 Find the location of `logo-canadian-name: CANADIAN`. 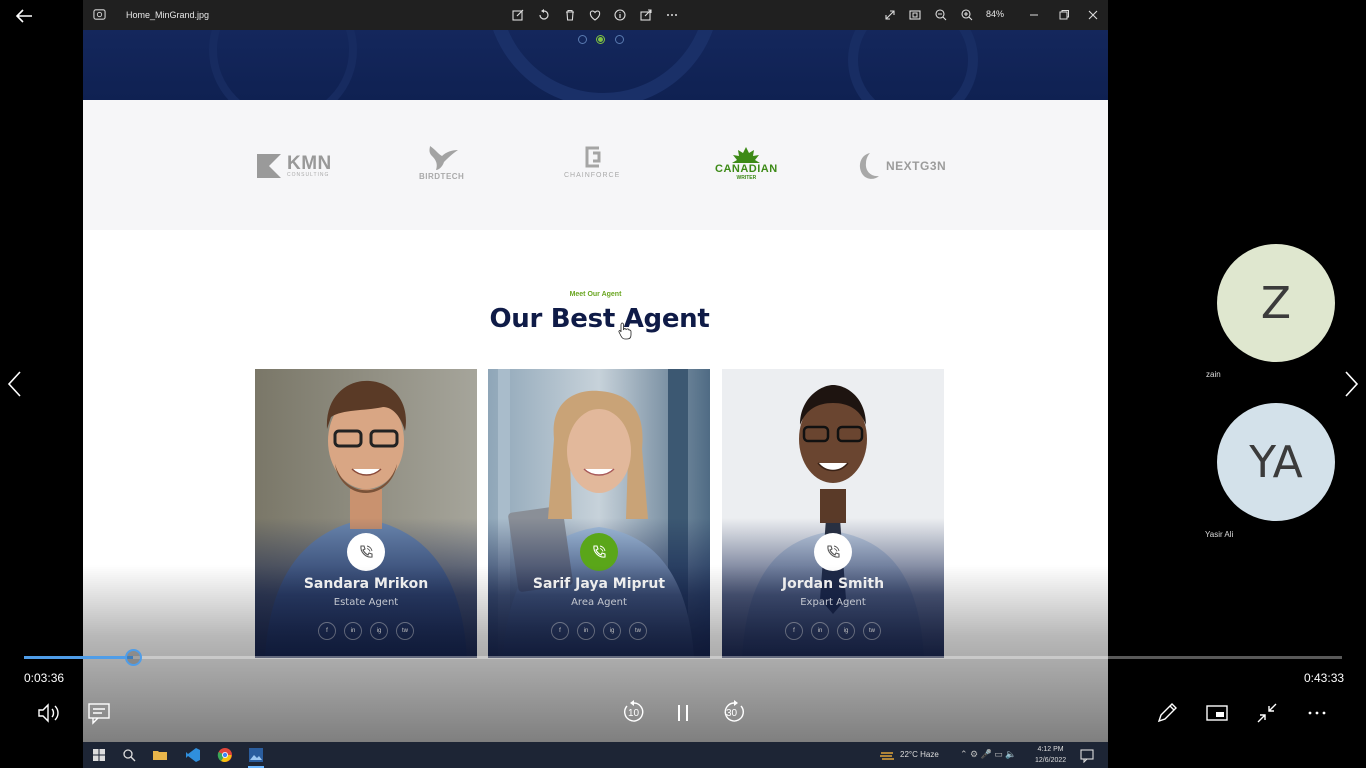

logo-canadian-name: CANADIAN is located at coordinates (746, 169).